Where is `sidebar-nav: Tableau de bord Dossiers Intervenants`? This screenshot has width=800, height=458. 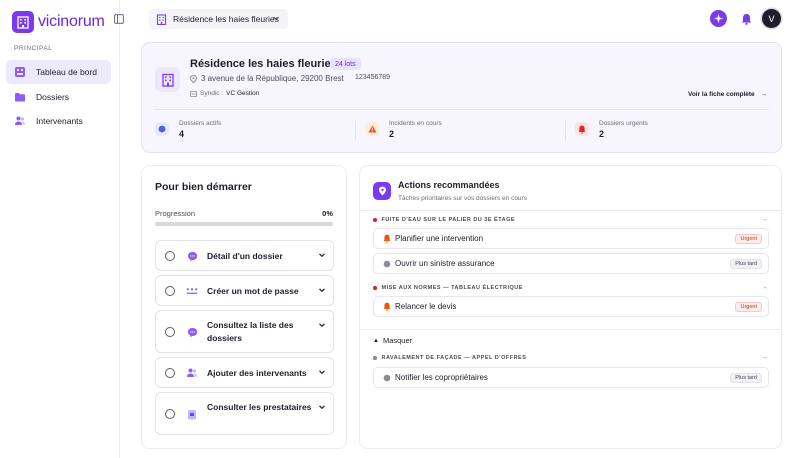
sidebar-nav: Tableau de bord Dossiers Intervenants is located at coordinates (58, 97).